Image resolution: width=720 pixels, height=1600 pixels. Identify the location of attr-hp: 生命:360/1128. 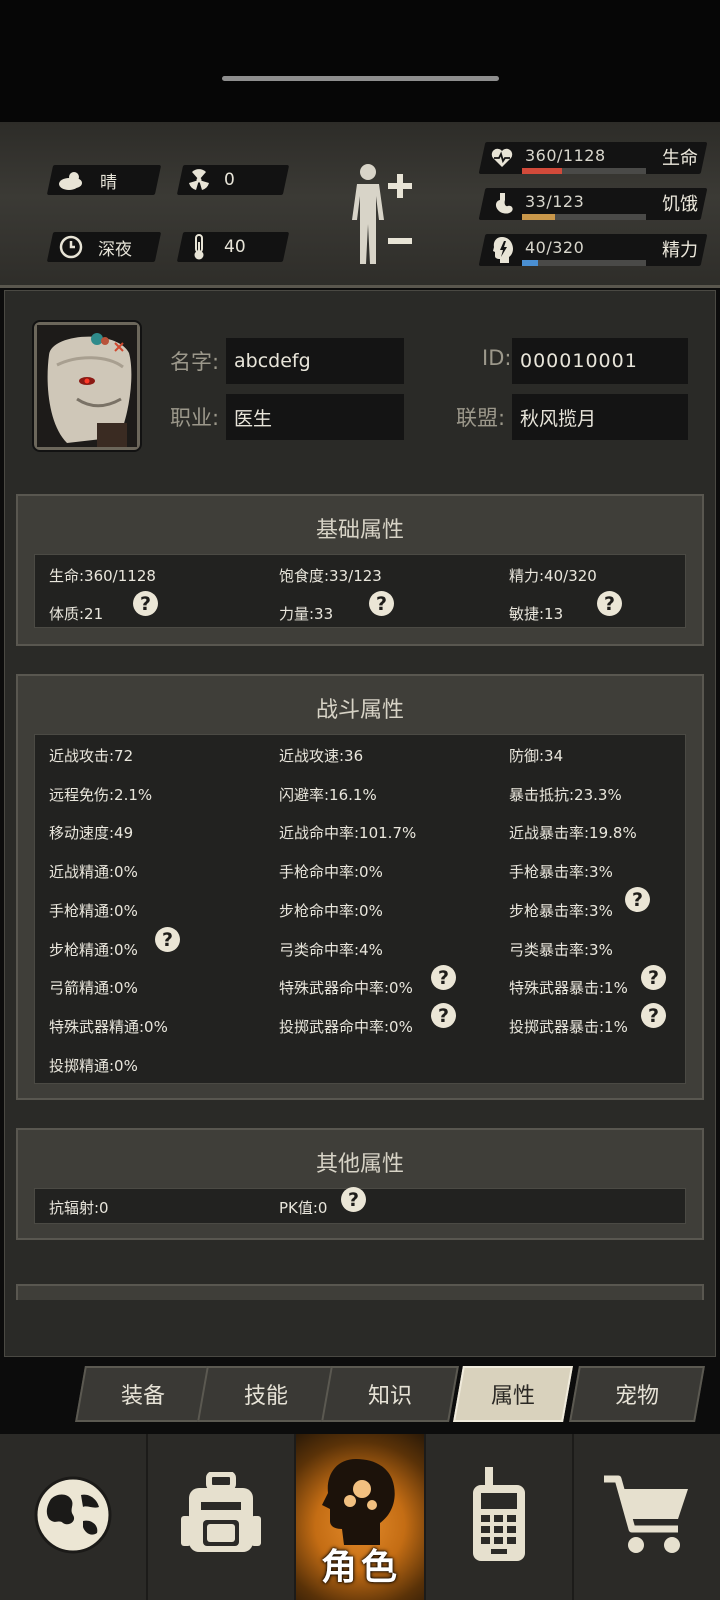
(102, 576).